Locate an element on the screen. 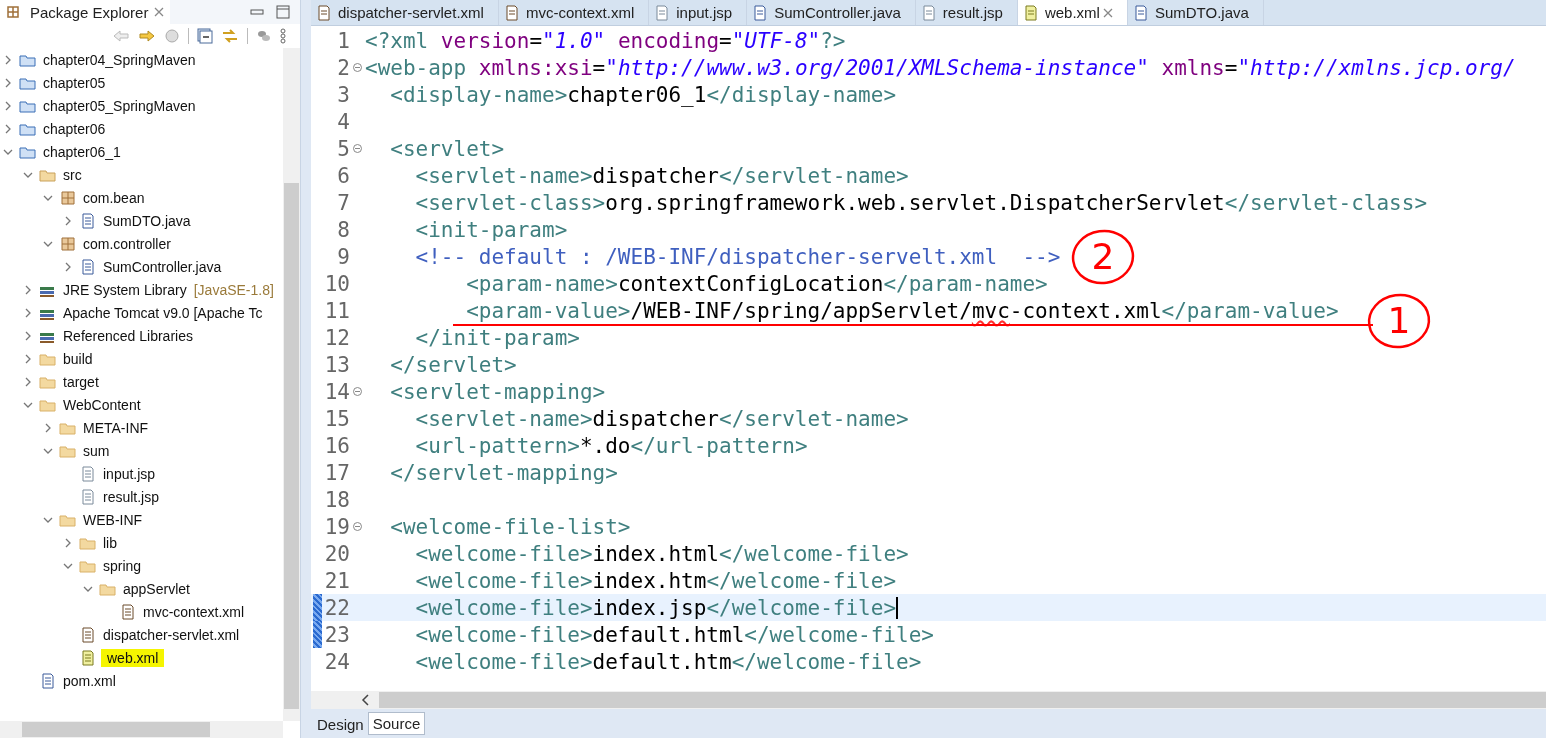 The width and height of the screenshot is (1546, 738). tree-item: build is located at coordinates (78, 358).